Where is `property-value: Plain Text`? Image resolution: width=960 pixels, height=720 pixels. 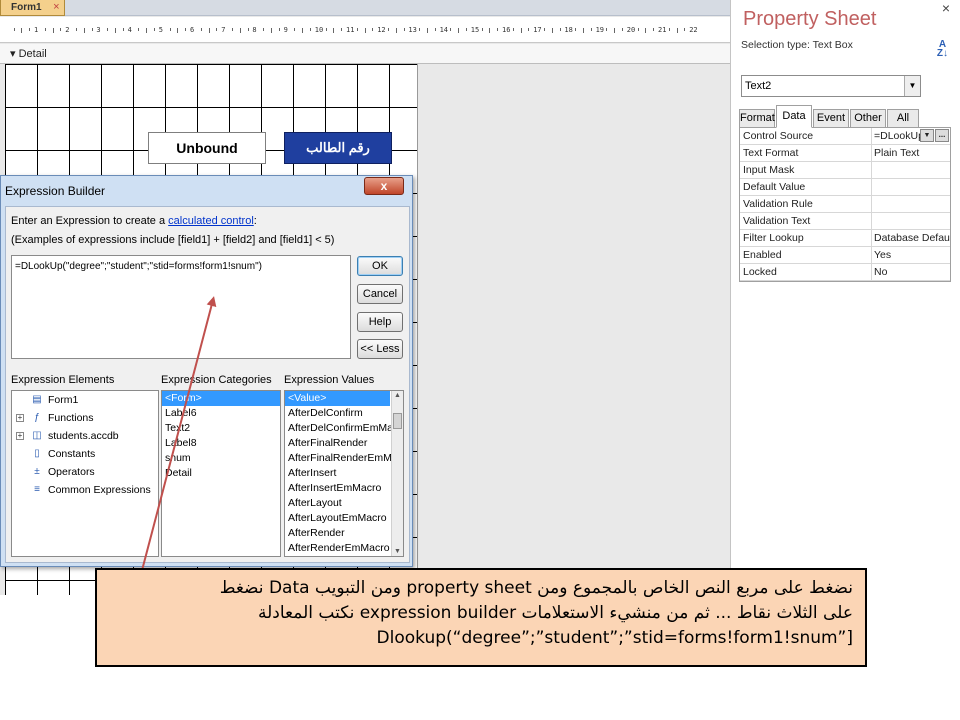
property-value: Plain Text is located at coordinates (911, 153).